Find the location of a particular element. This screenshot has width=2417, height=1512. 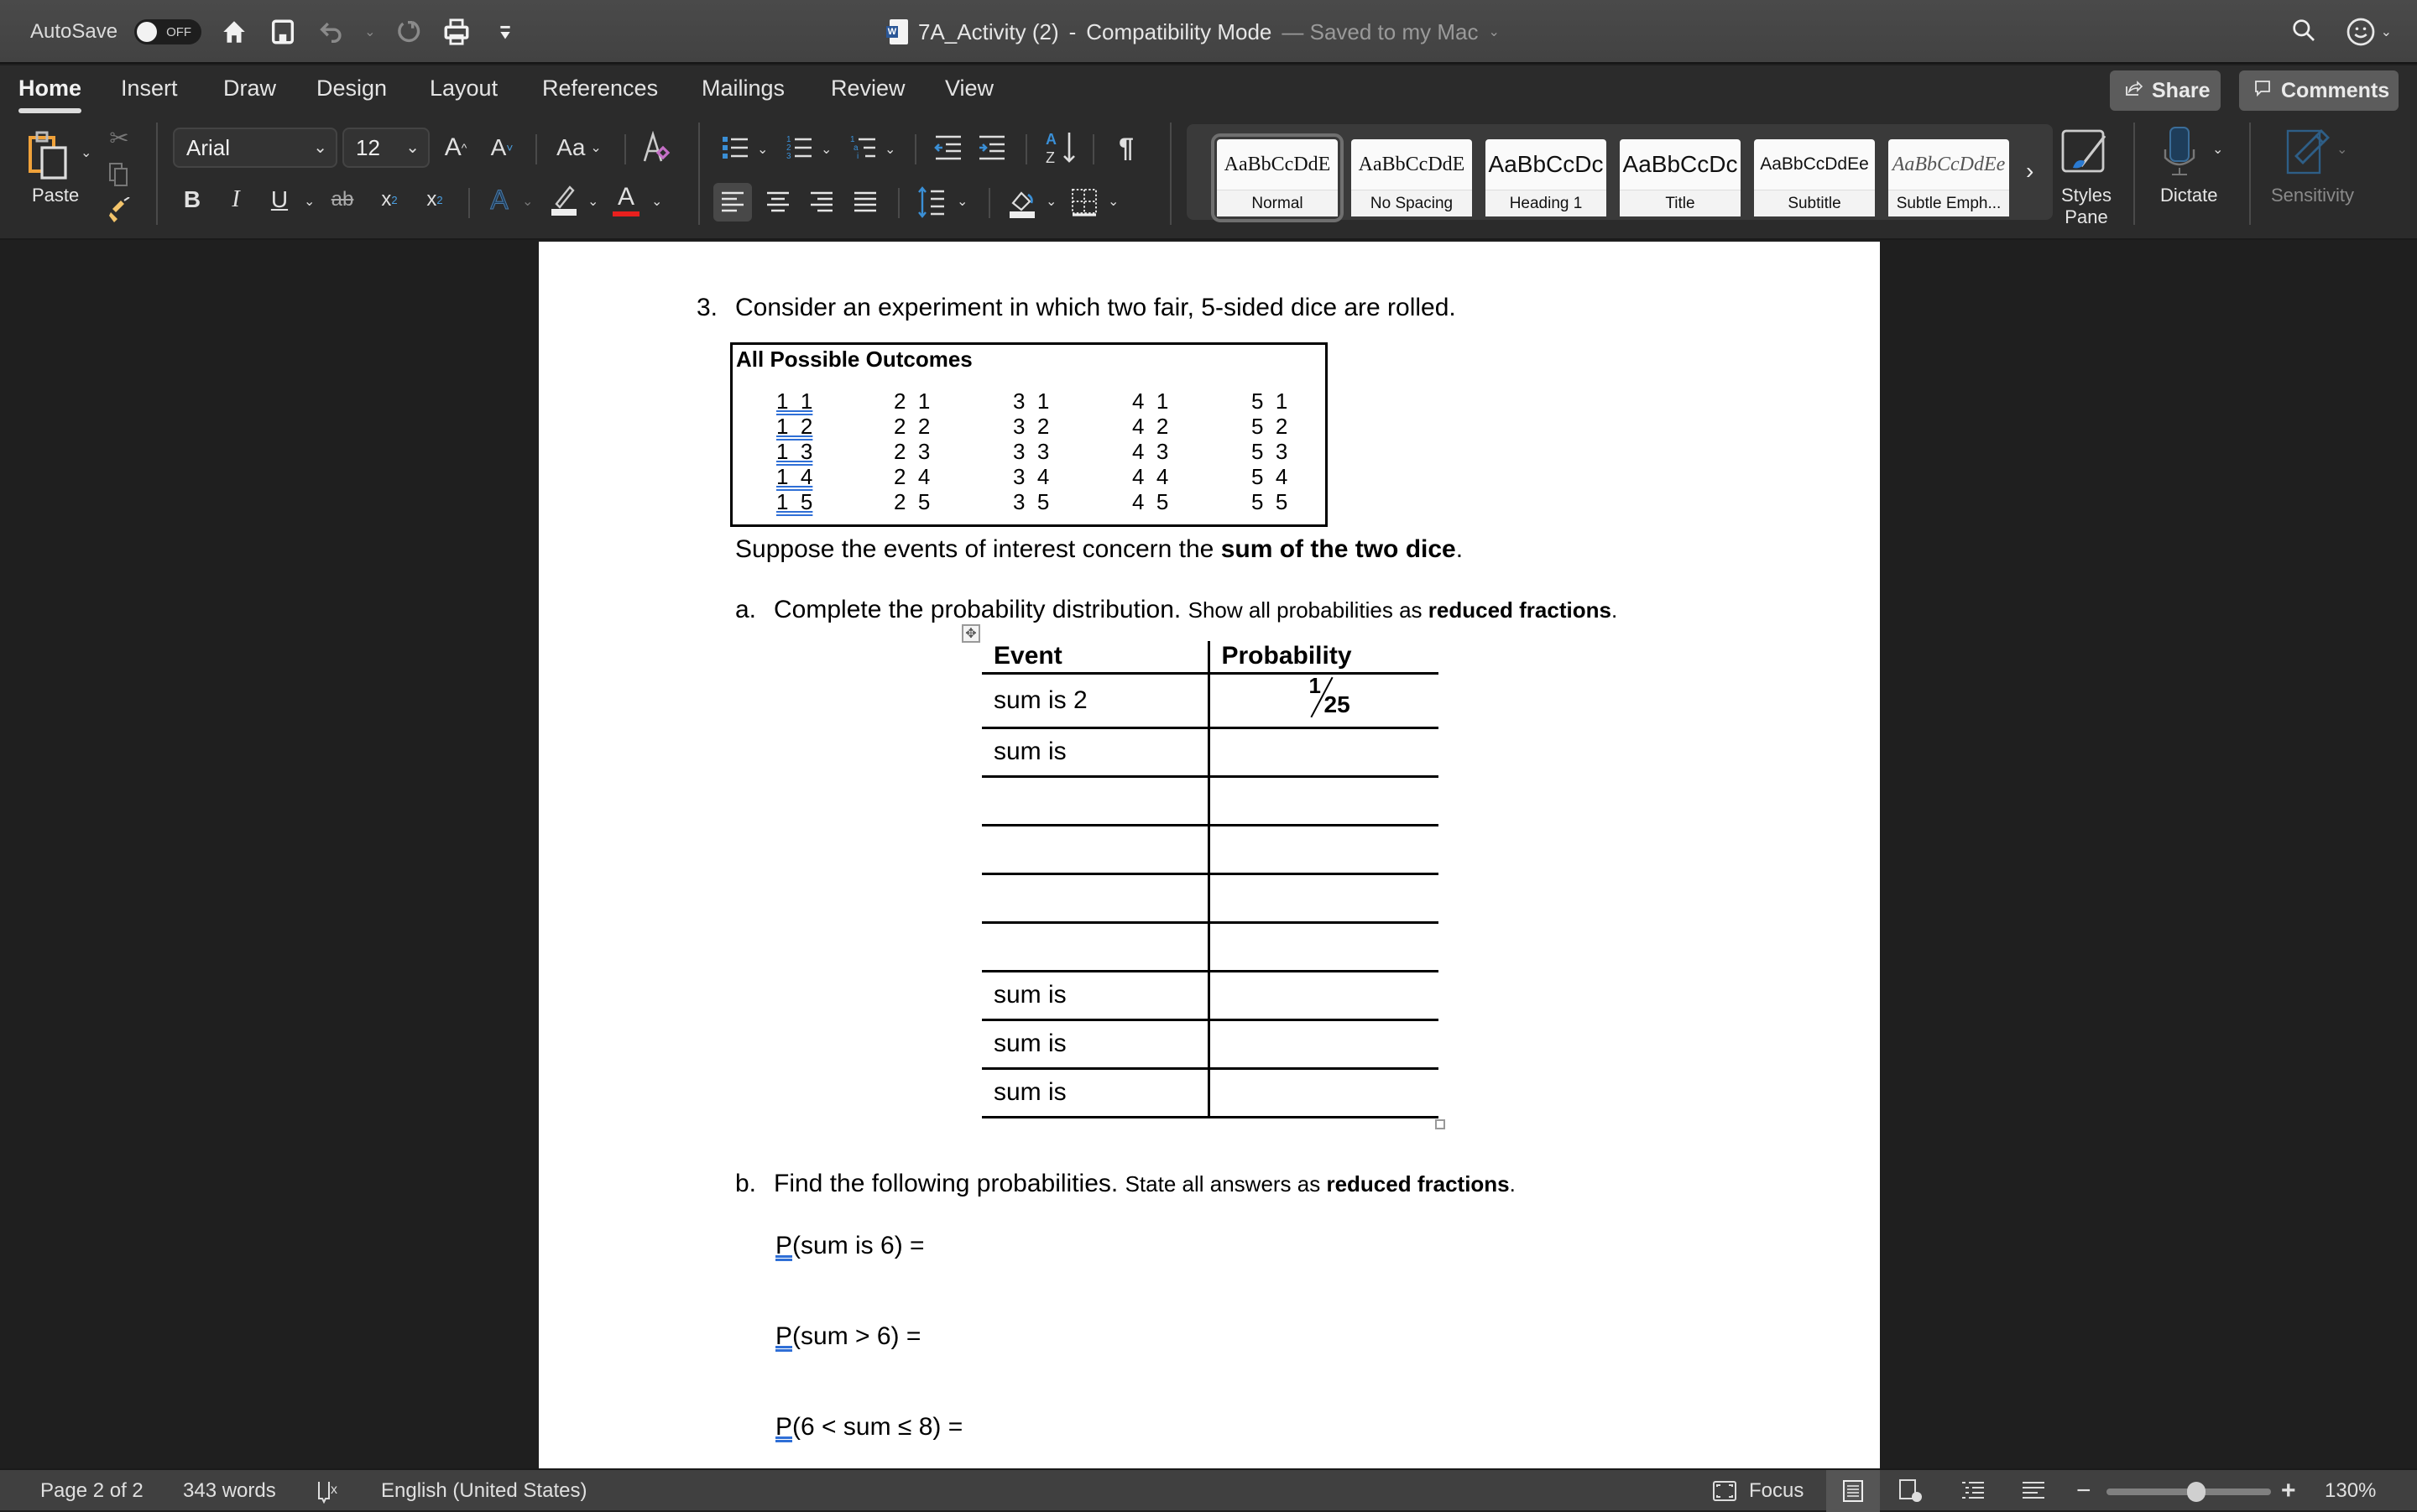

font-size-dropdown: 12 ⌄ is located at coordinates (386, 148).